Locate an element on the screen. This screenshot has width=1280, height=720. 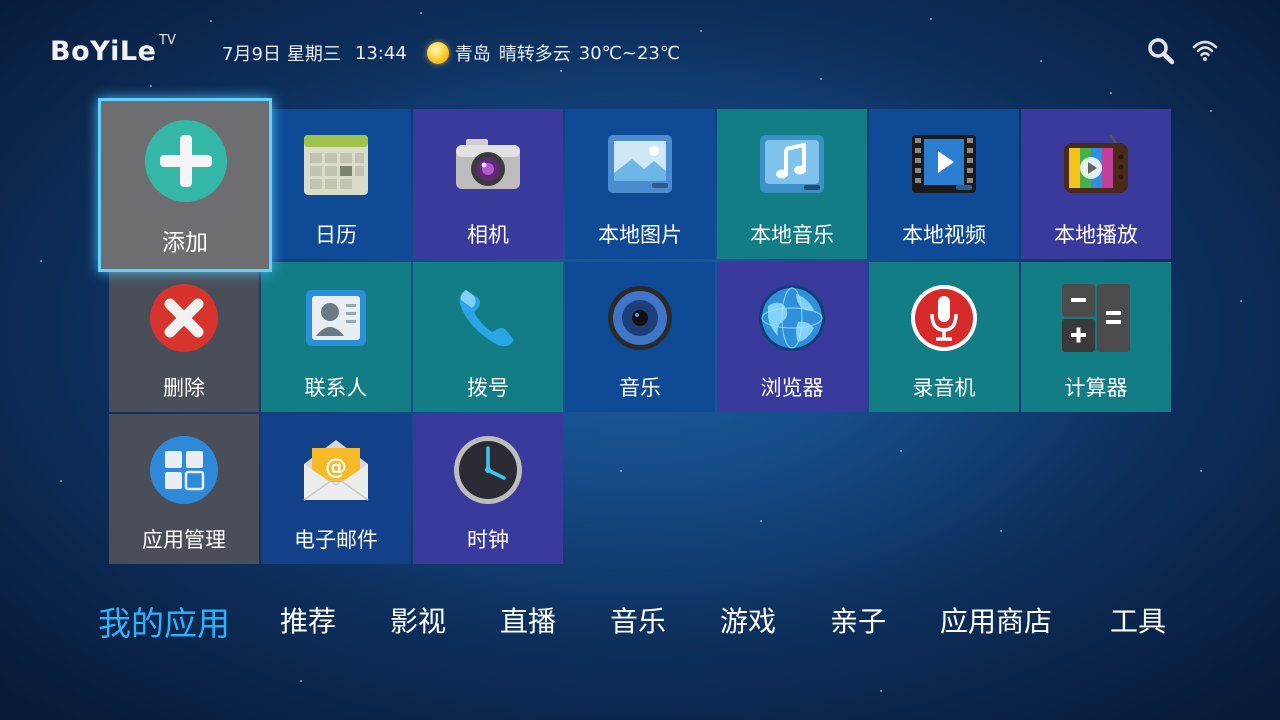
tile-label: 拨号 is located at coordinates (488, 388).